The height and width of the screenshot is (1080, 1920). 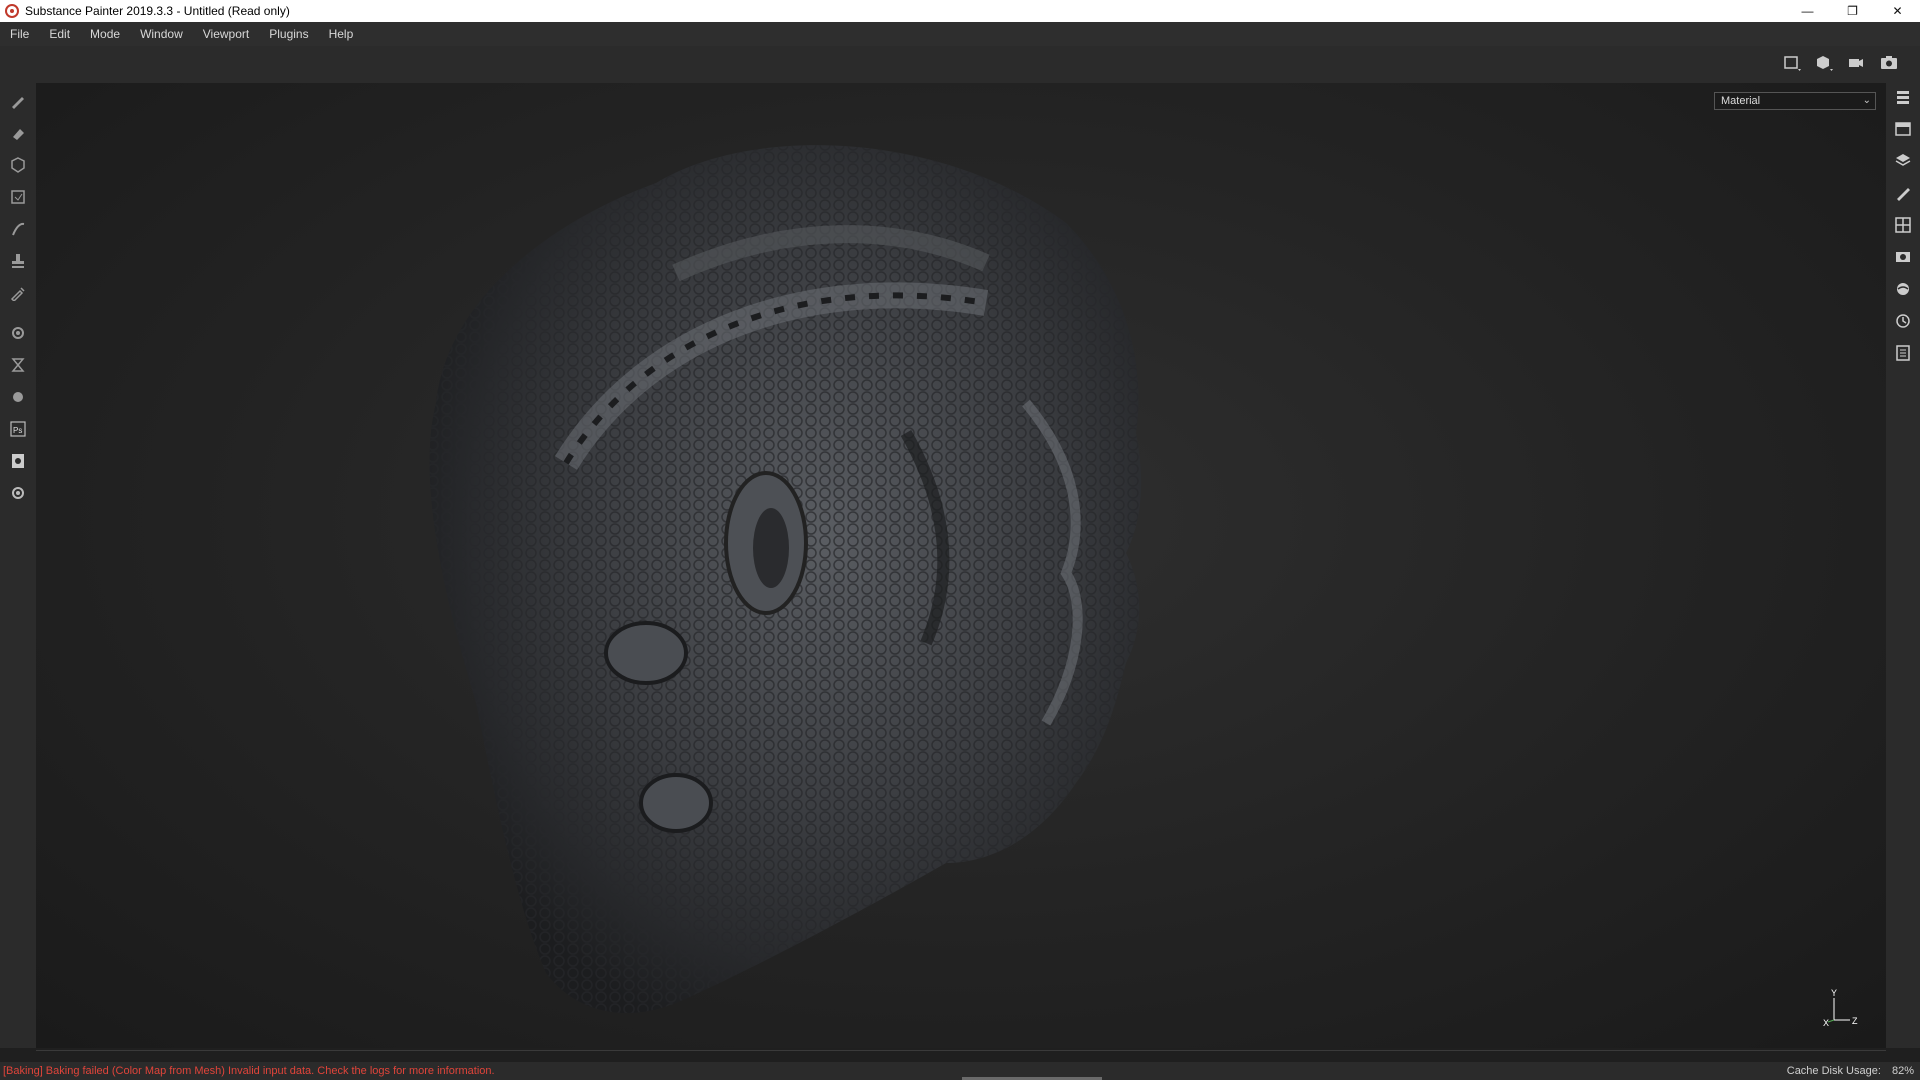 I want to click on texture-set-list-icon, so click(x=1903, y=129).